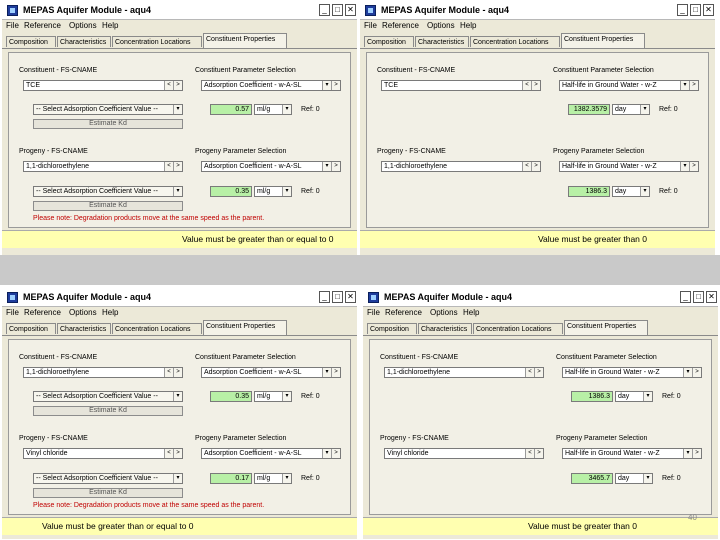 The image size is (720, 540). What do you see at coordinates (103, 372) in the screenshot?
I see `constituent-select: 1,1-dichloroethylene < >` at bounding box center [103, 372].